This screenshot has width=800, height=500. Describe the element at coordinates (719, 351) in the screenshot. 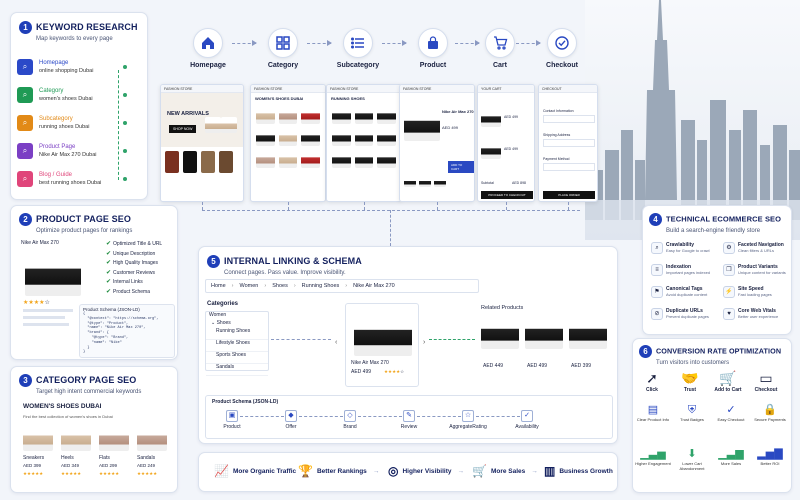

I see `panel-title: CONVERSION RATE OPTIMIZATION` at that location.